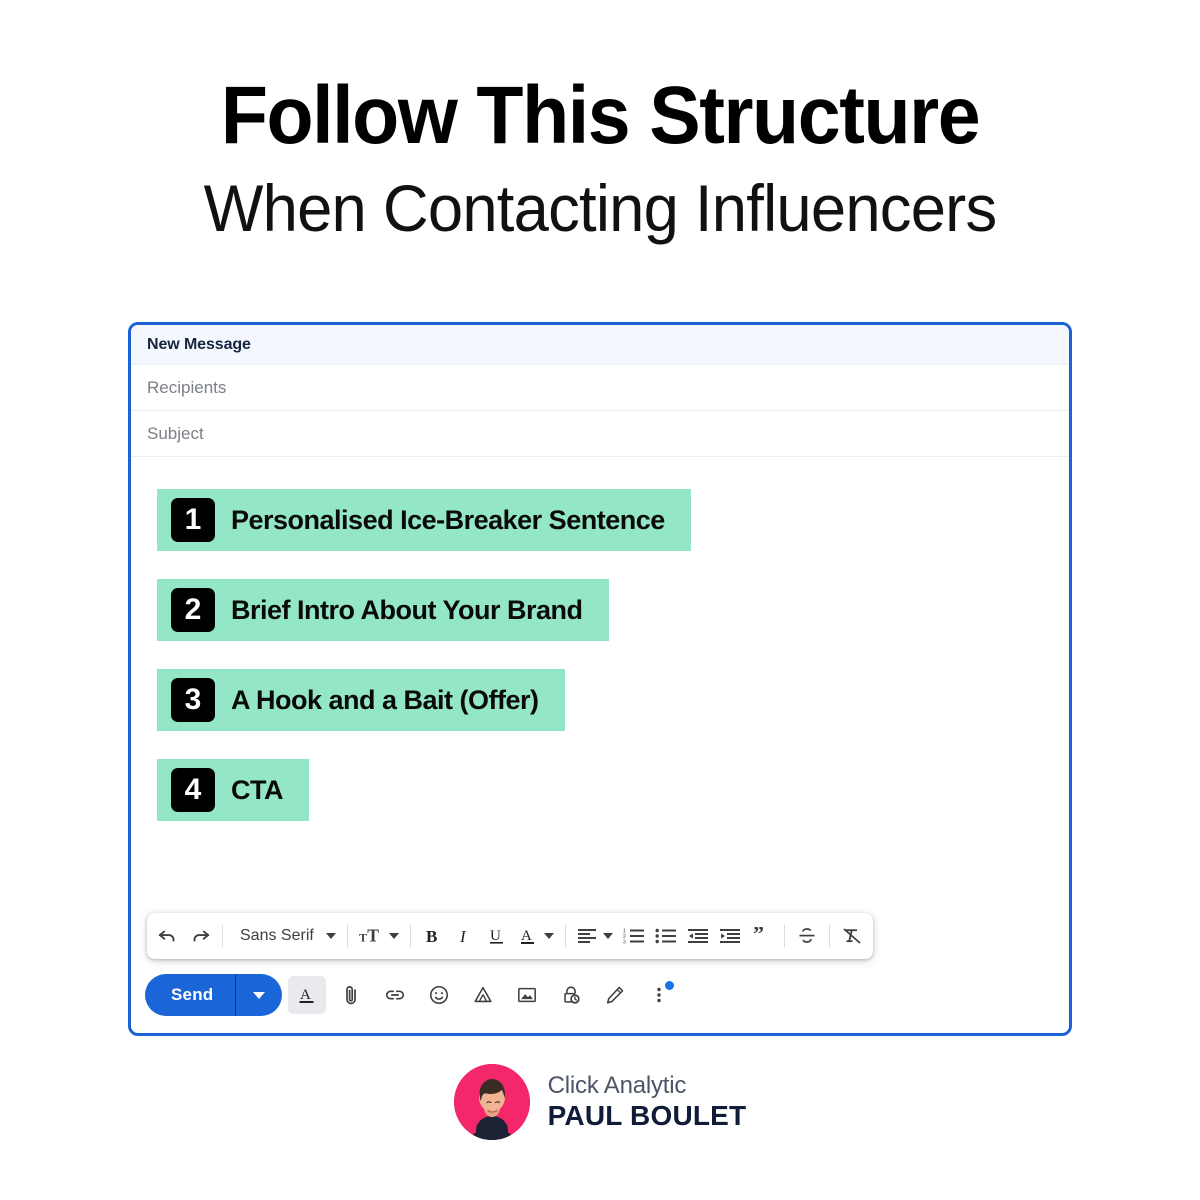 This screenshot has height=1200, width=1200. Describe the element at coordinates (483, 995) in the screenshot. I see `insert-from-drive-icon` at that location.